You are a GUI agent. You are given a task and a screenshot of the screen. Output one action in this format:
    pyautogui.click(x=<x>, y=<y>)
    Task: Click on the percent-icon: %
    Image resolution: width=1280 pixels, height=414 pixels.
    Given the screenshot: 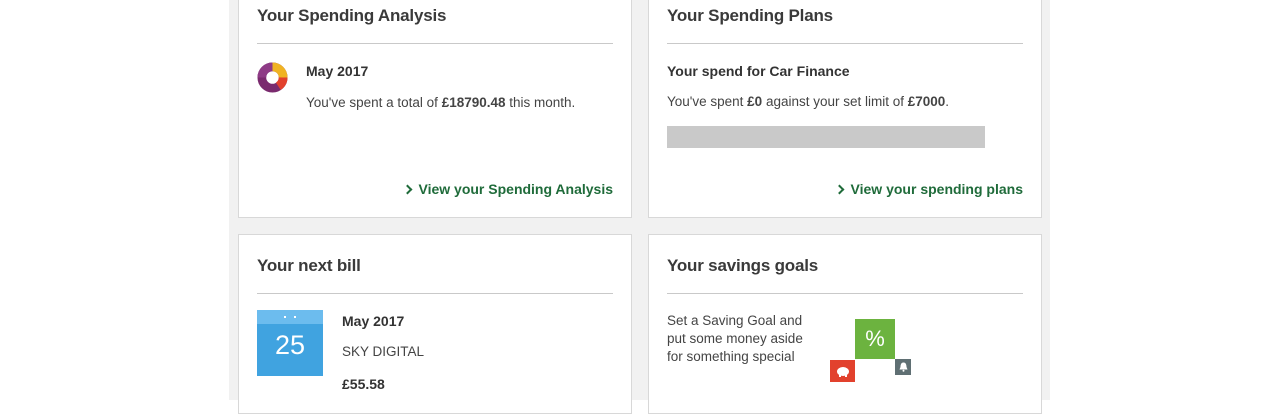 What is the action you would take?
    pyautogui.click(x=875, y=339)
    